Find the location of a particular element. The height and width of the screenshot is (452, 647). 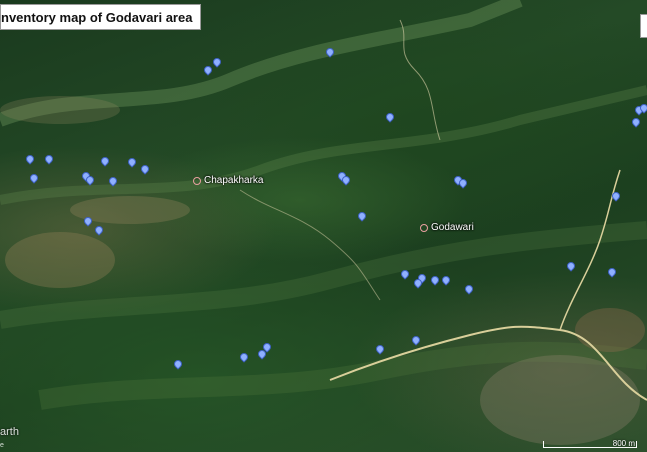

place-marker-chapakharka: Chapakharka is located at coordinates (228, 180).